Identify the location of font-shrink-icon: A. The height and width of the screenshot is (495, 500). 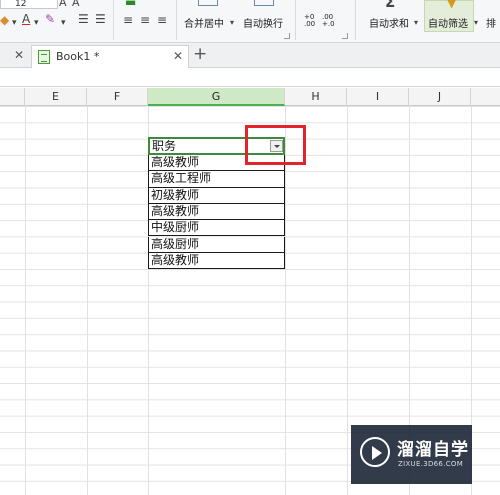
(76, 4).